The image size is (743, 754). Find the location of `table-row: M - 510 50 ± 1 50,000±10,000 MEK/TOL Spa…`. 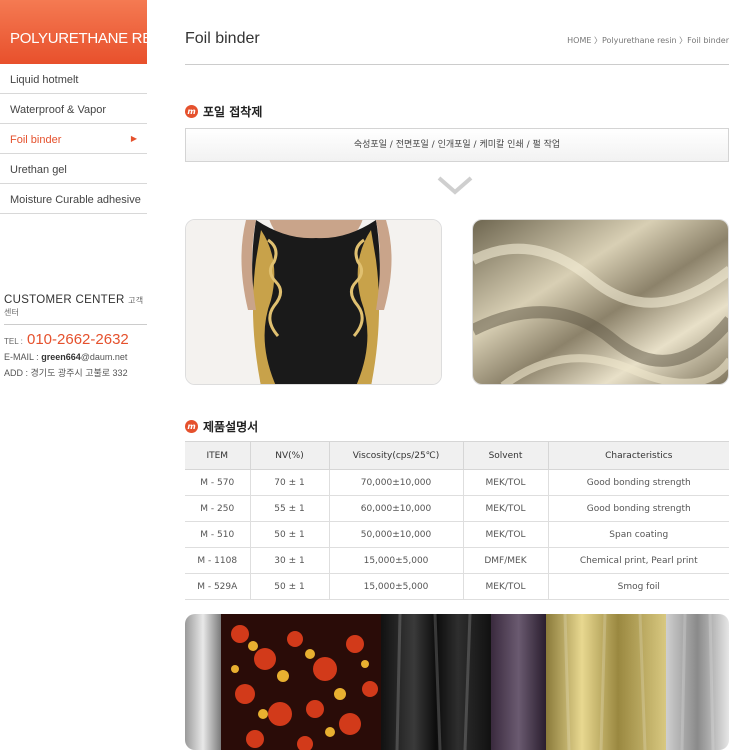

table-row: M - 510 50 ± 1 50,000±10,000 MEK/TOL Spa… is located at coordinates (457, 534).